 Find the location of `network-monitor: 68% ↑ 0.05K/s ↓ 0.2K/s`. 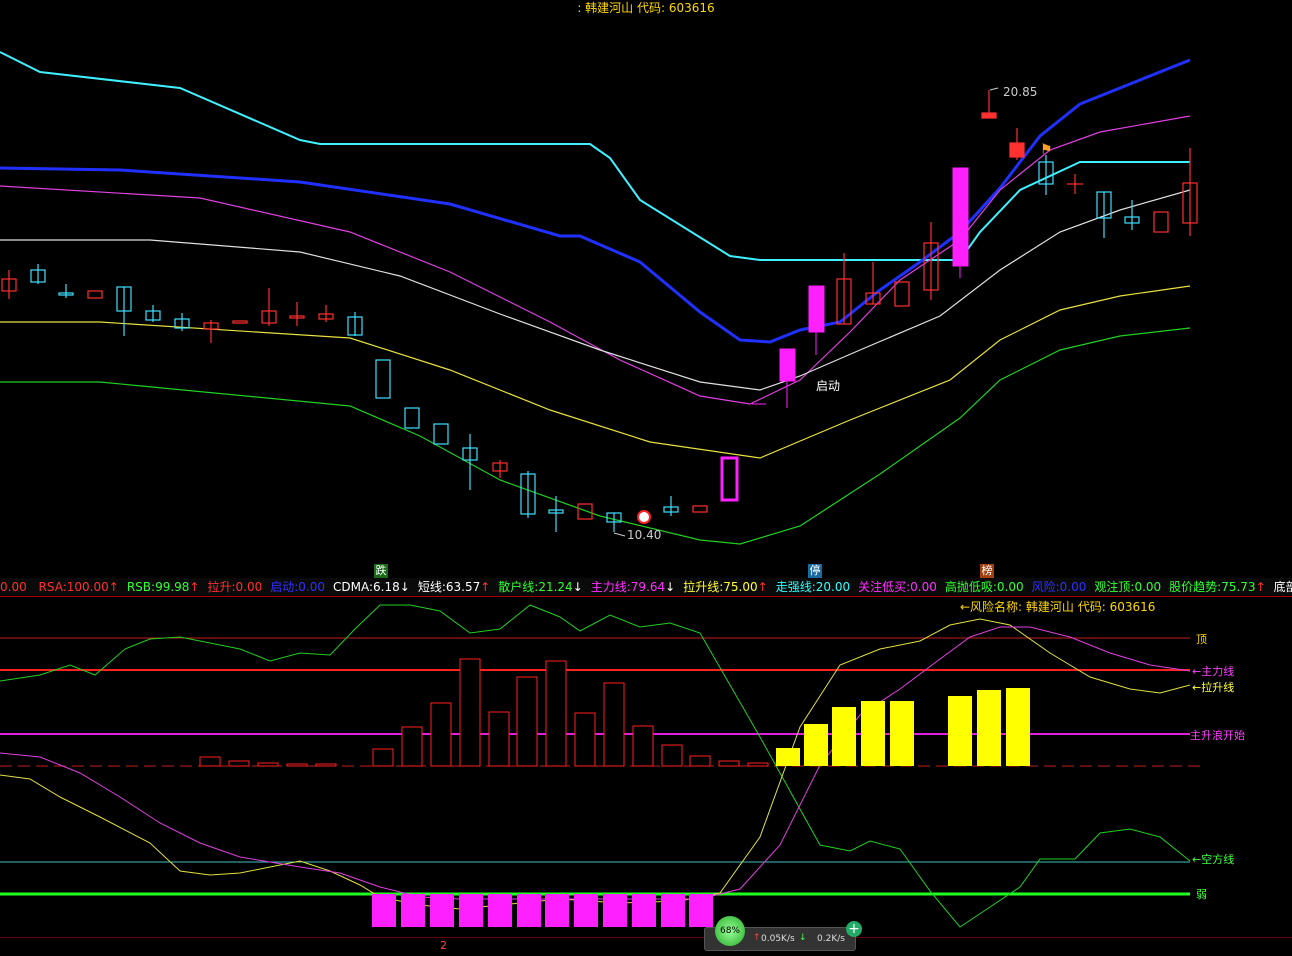

network-monitor: 68% ↑ 0.05K/s ↓ 0.2K/s is located at coordinates (780, 933).